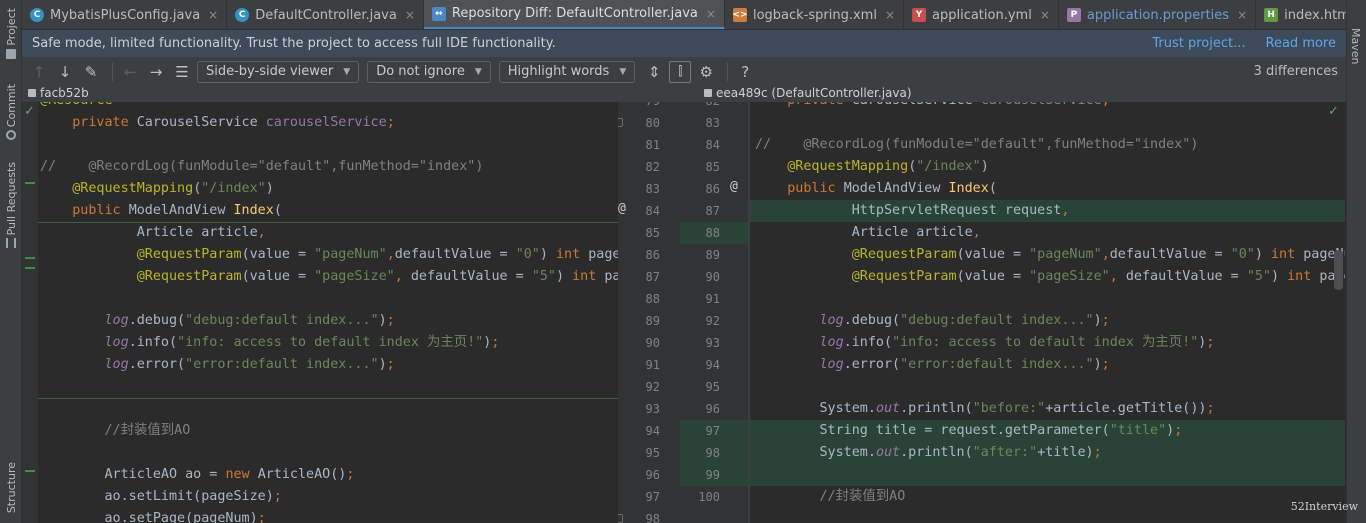 The width and height of the screenshot is (1366, 523). What do you see at coordinates (712, 167) in the screenshot?
I see `right-line-number: 85` at bounding box center [712, 167].